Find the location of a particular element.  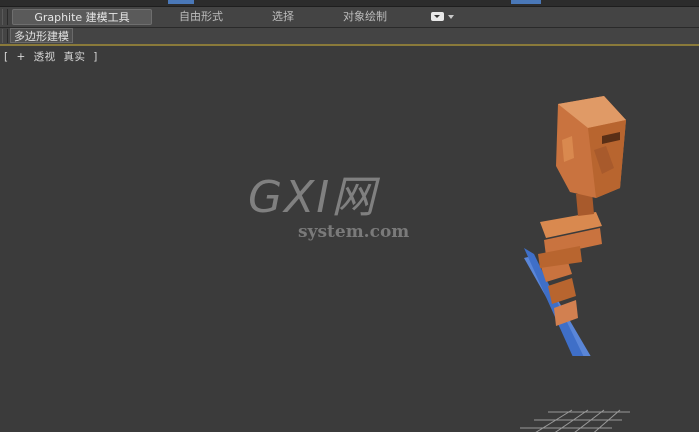

tab-selection: 选择 is located at coordinates (283, 17).